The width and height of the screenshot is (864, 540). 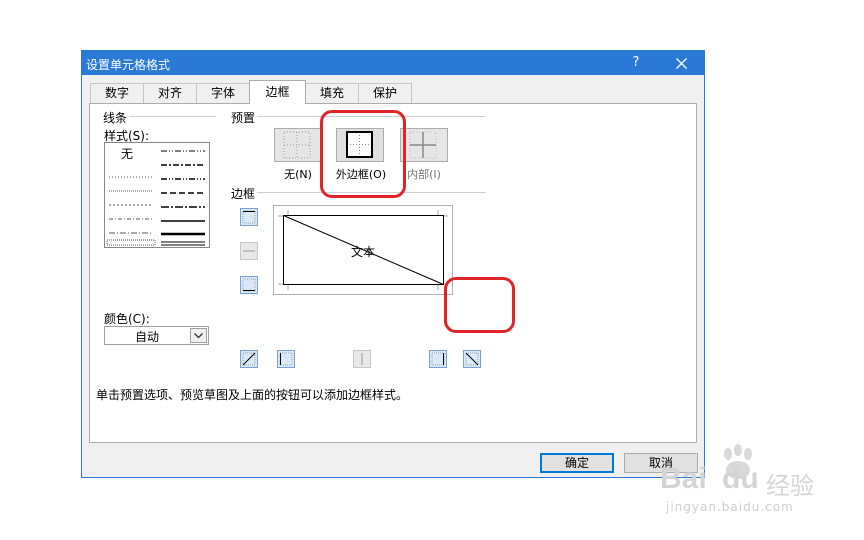 I want to click on tab-font: 字体, so click(x=223, y=93).